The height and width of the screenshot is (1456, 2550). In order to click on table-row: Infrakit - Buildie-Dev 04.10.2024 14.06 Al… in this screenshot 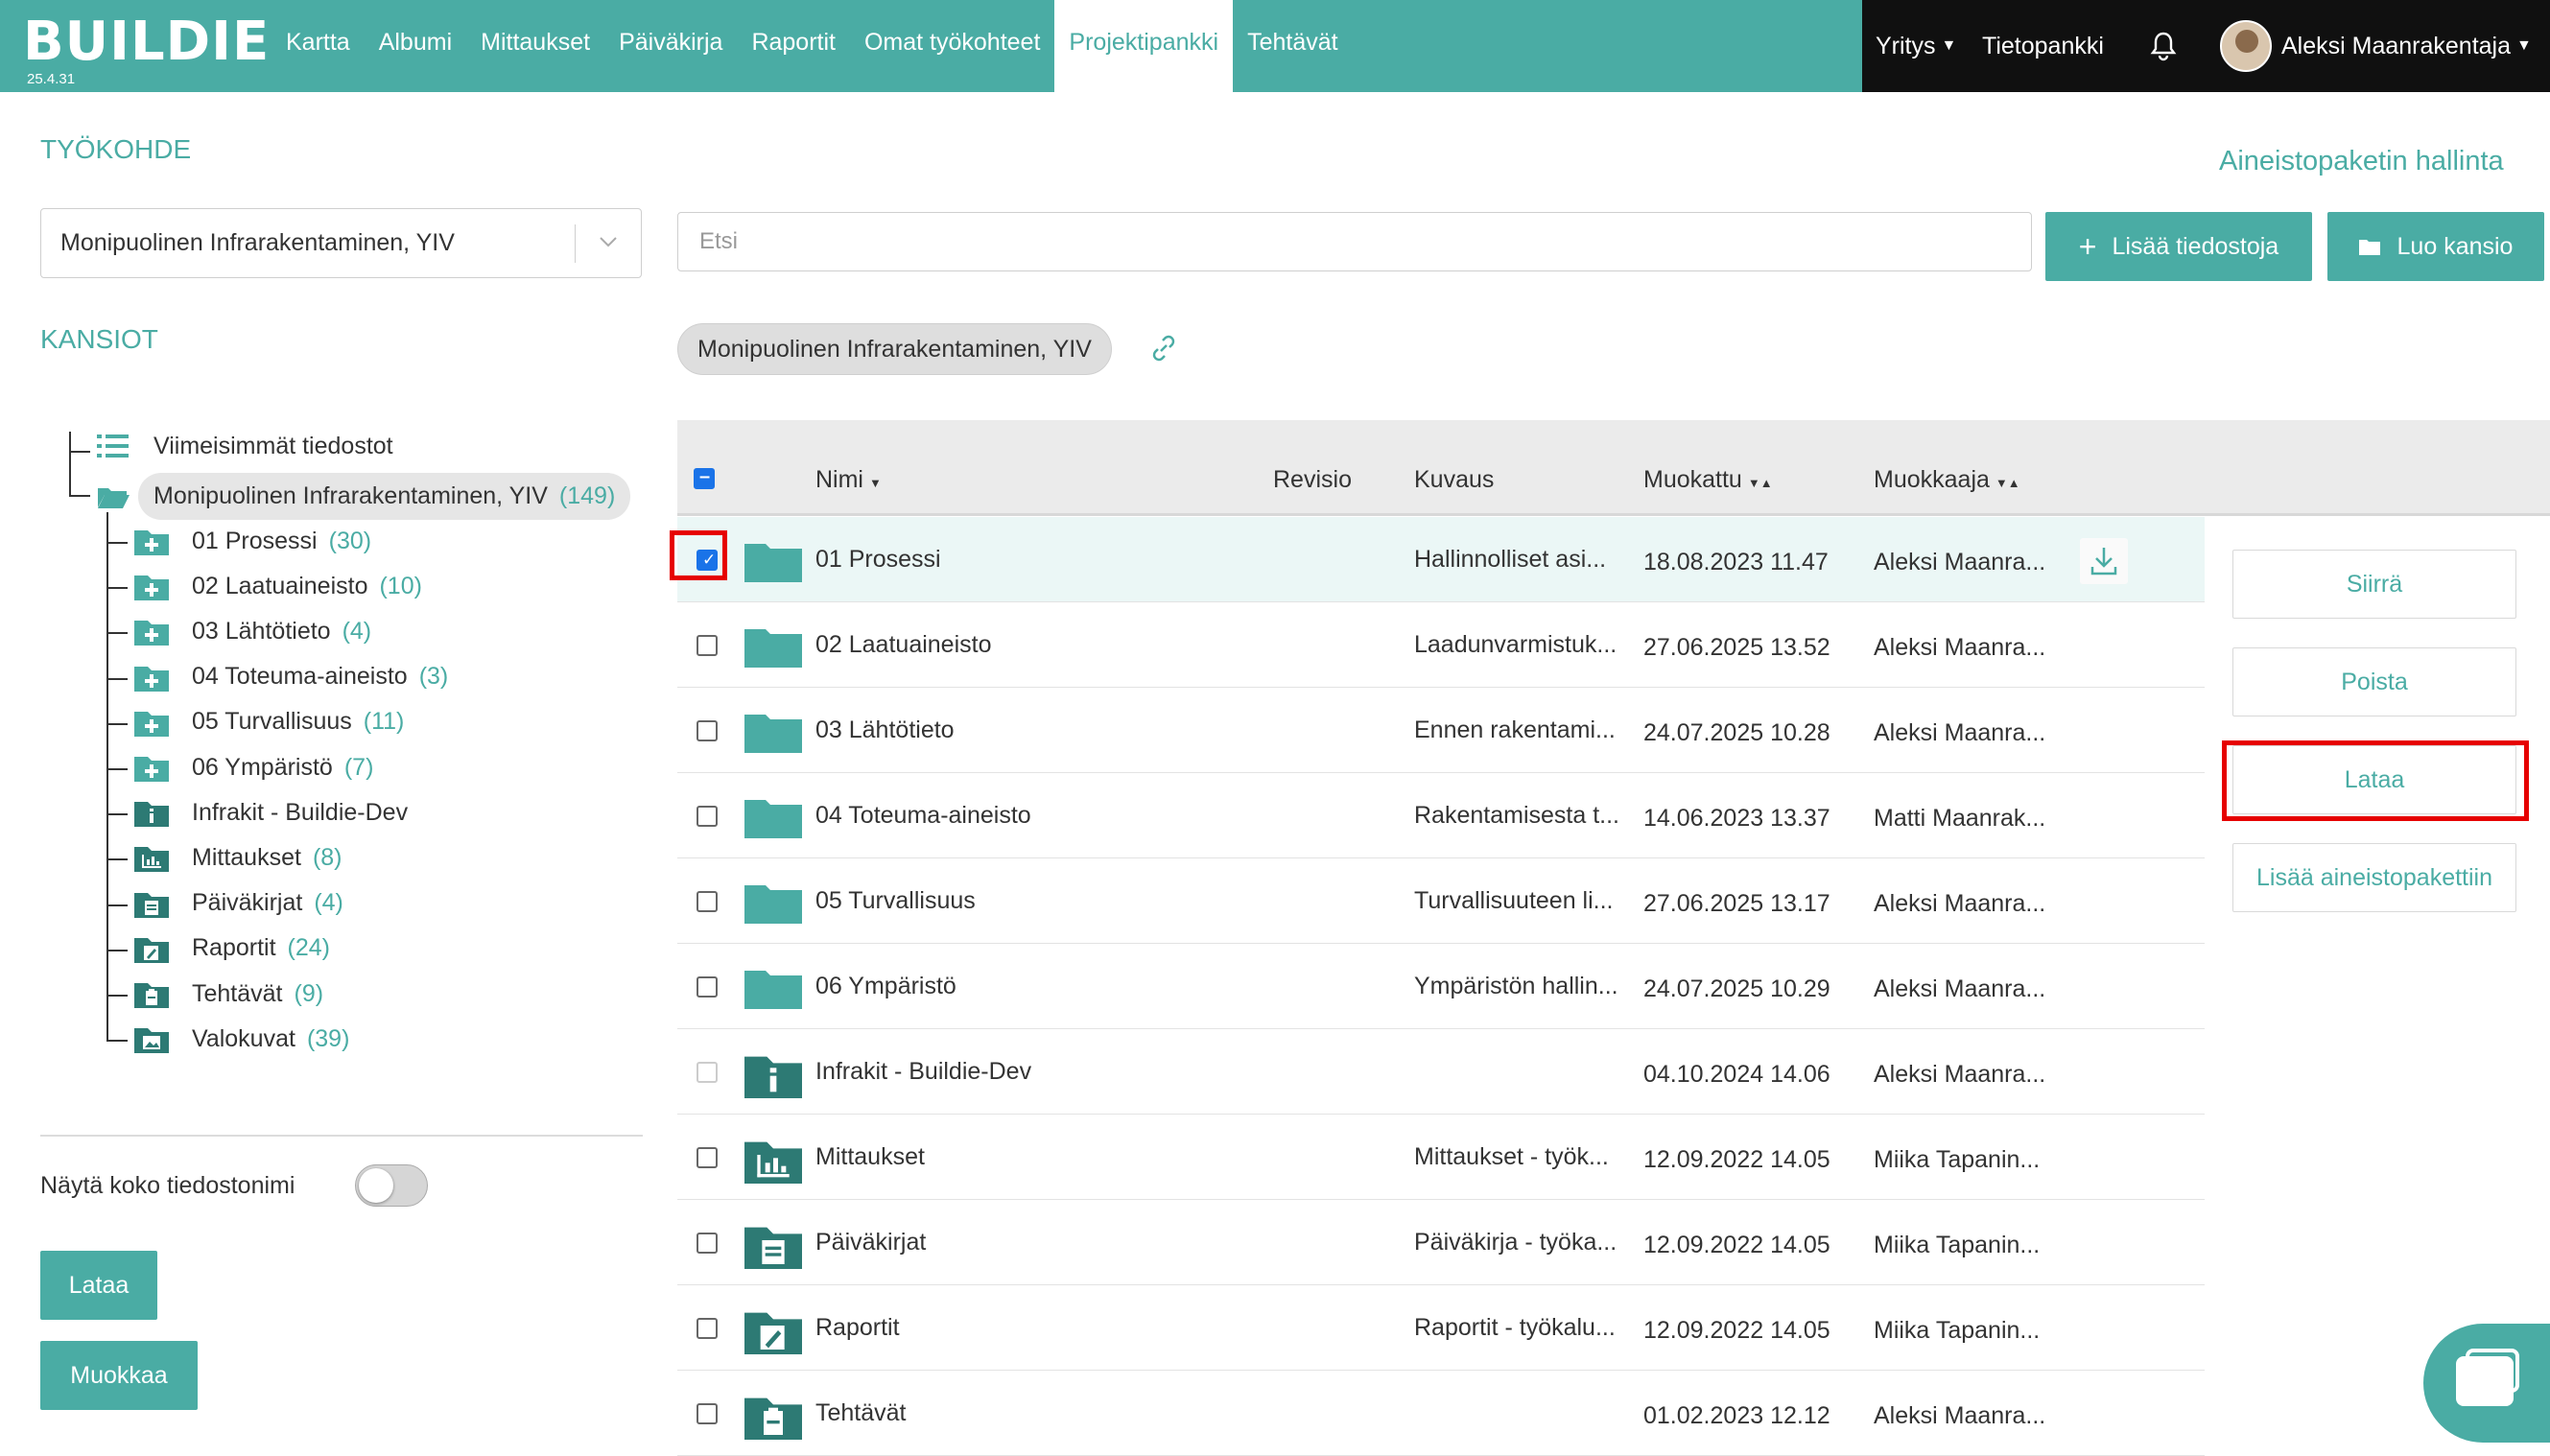, I will do `click(1441, 1072)`.